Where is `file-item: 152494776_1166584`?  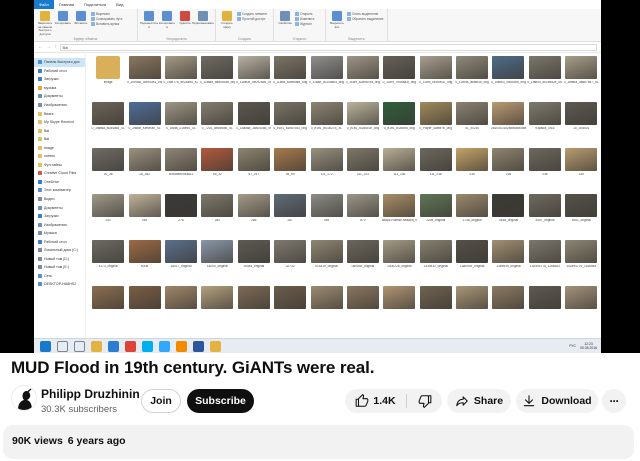 file-item: 152494776_1166584 is located at coordinates (581, 263).